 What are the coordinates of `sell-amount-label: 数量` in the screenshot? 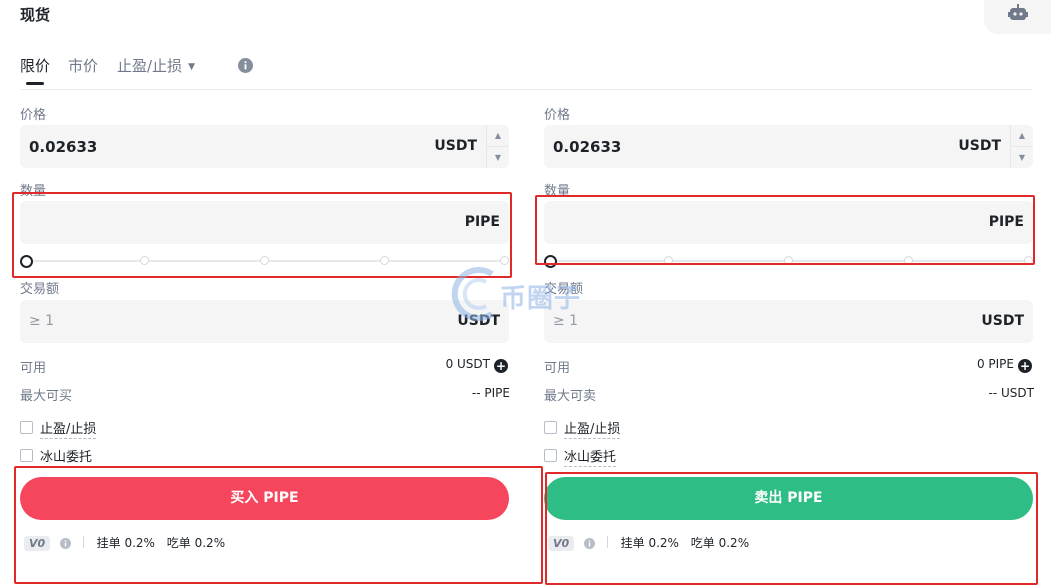 It's located at (557, 191).